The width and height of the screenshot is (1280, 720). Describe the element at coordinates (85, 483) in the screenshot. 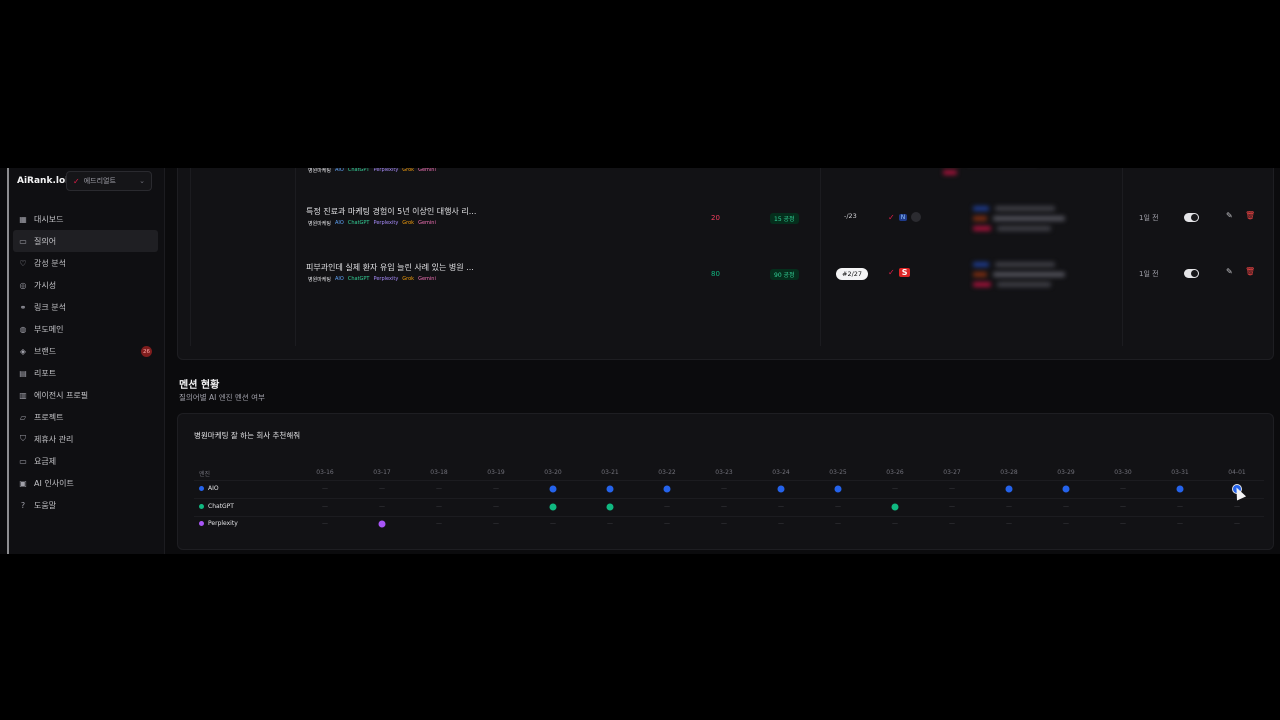

I see `sidebar-item-12: ▣ AI 인사이트` at that location.